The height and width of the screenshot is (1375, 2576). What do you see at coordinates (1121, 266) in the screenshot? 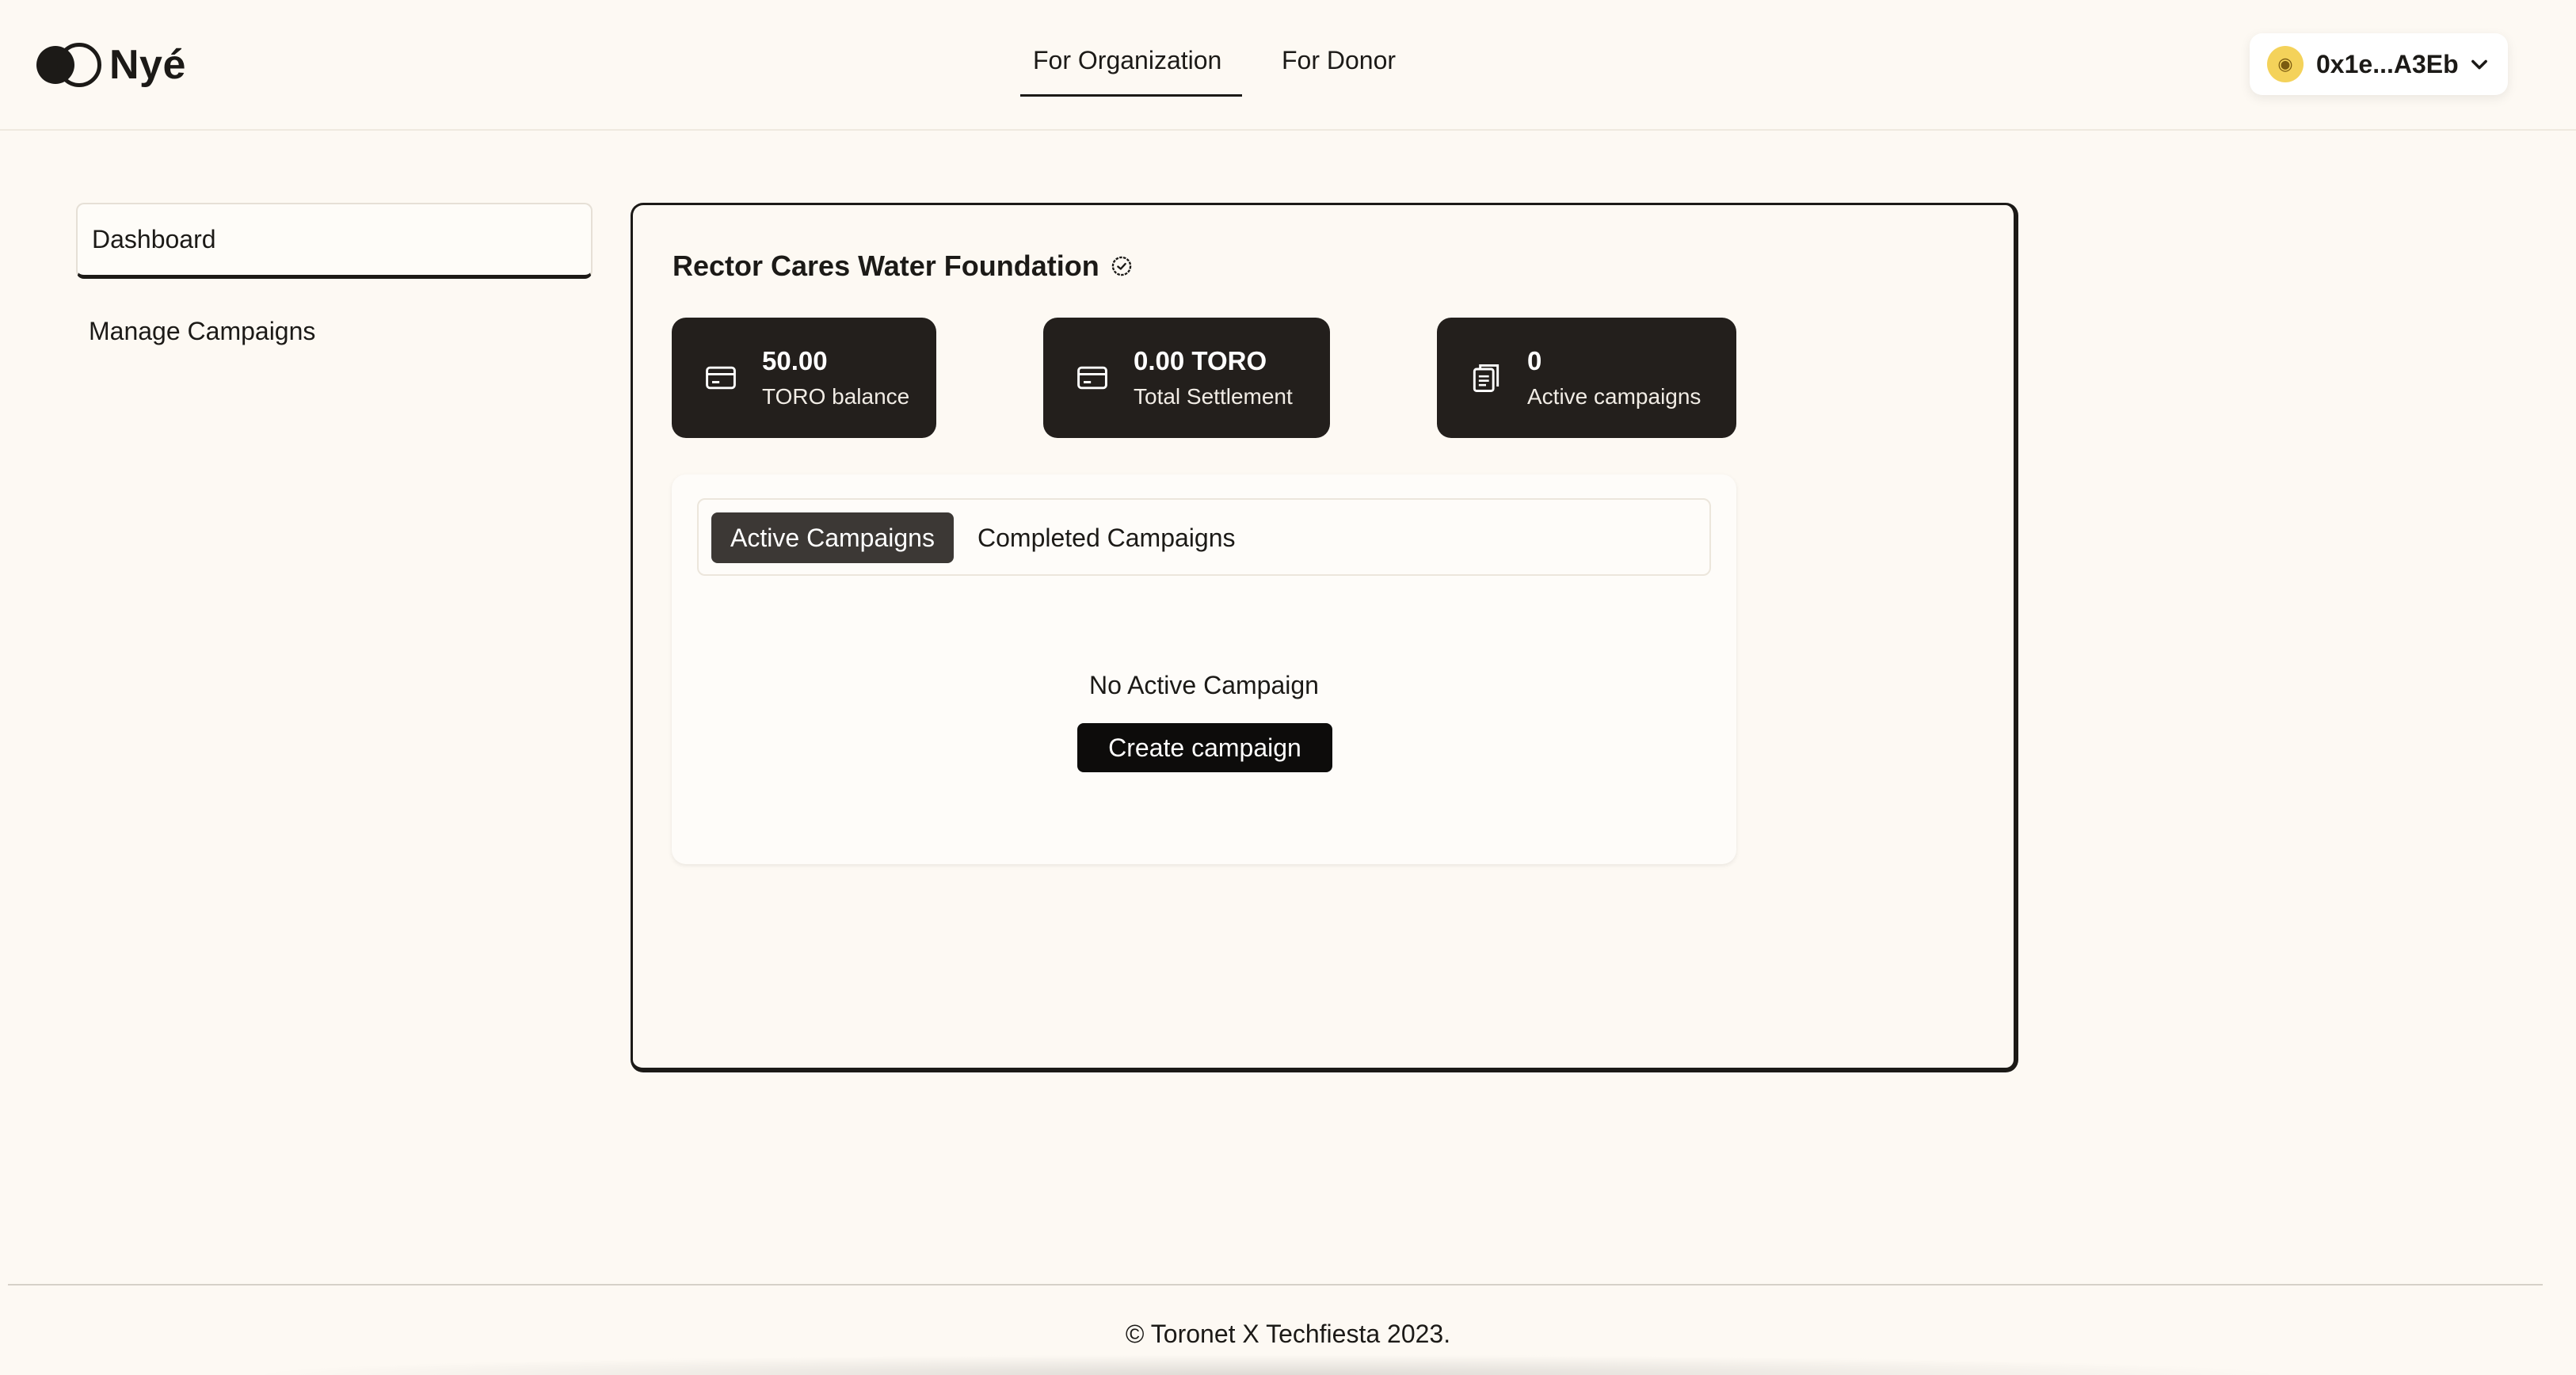
I see `verified-check-icon` at bounding box center [1121, 266].